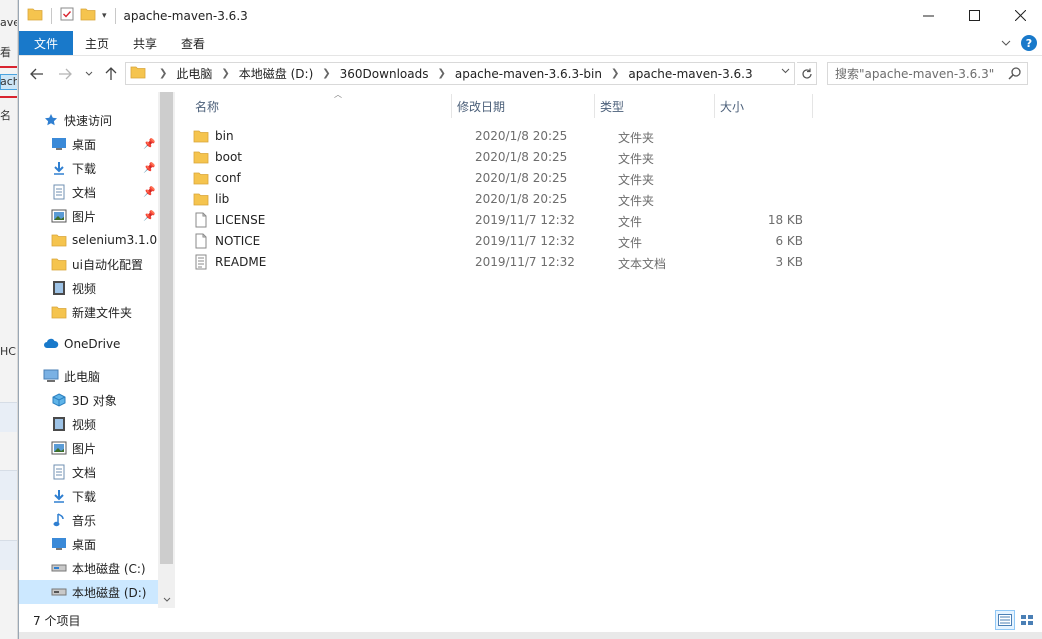 The width and height of the screenshot is (1042, 639). I want to click on table-row: LICENSE 2019/11/7 12:32 文件 18 KB, so click(503, 220).